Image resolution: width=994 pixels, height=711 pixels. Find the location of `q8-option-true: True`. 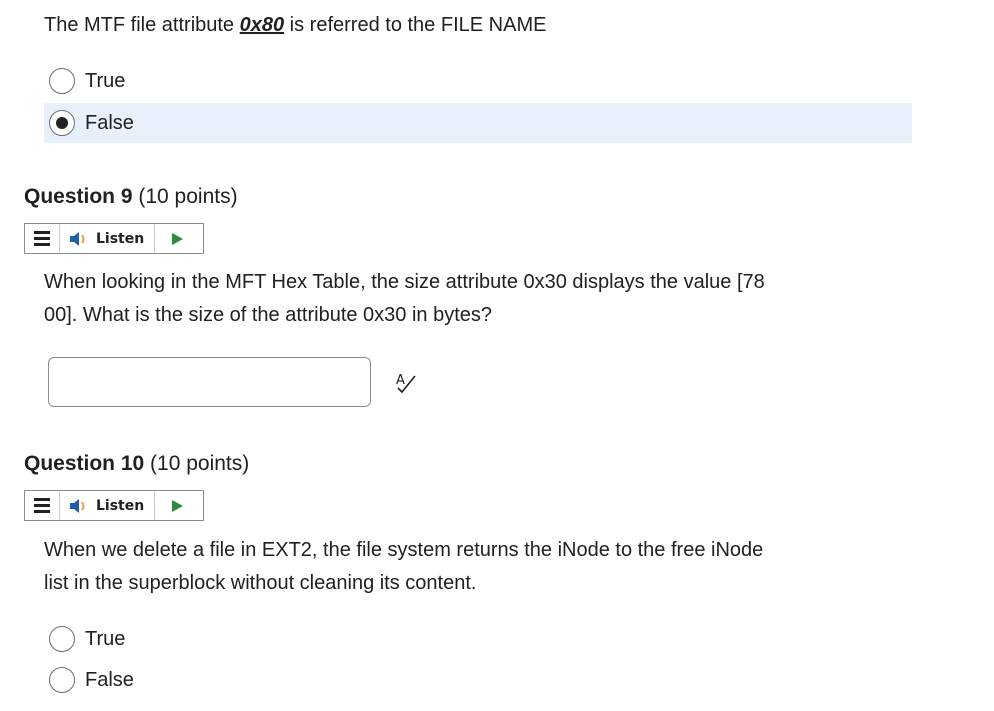

q8-option-true: True is located at coordinates (478, 81).